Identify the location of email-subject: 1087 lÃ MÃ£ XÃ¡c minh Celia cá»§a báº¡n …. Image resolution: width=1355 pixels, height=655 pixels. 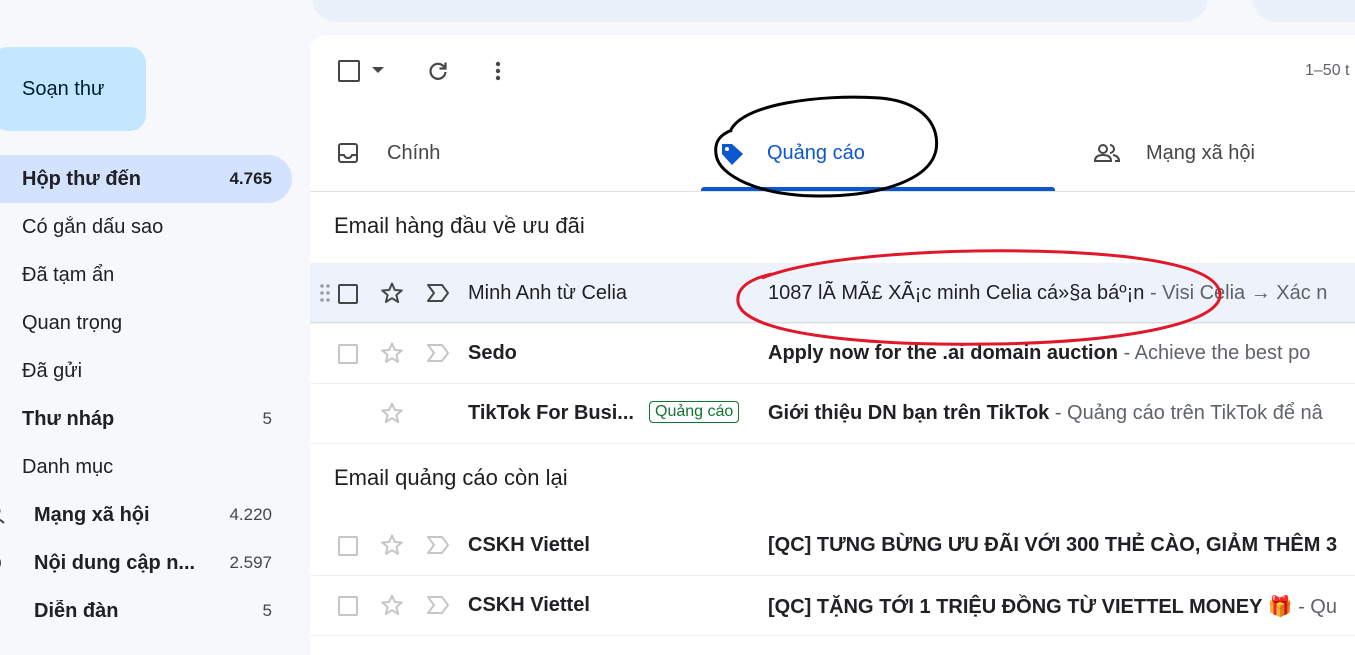
(1047, 293).